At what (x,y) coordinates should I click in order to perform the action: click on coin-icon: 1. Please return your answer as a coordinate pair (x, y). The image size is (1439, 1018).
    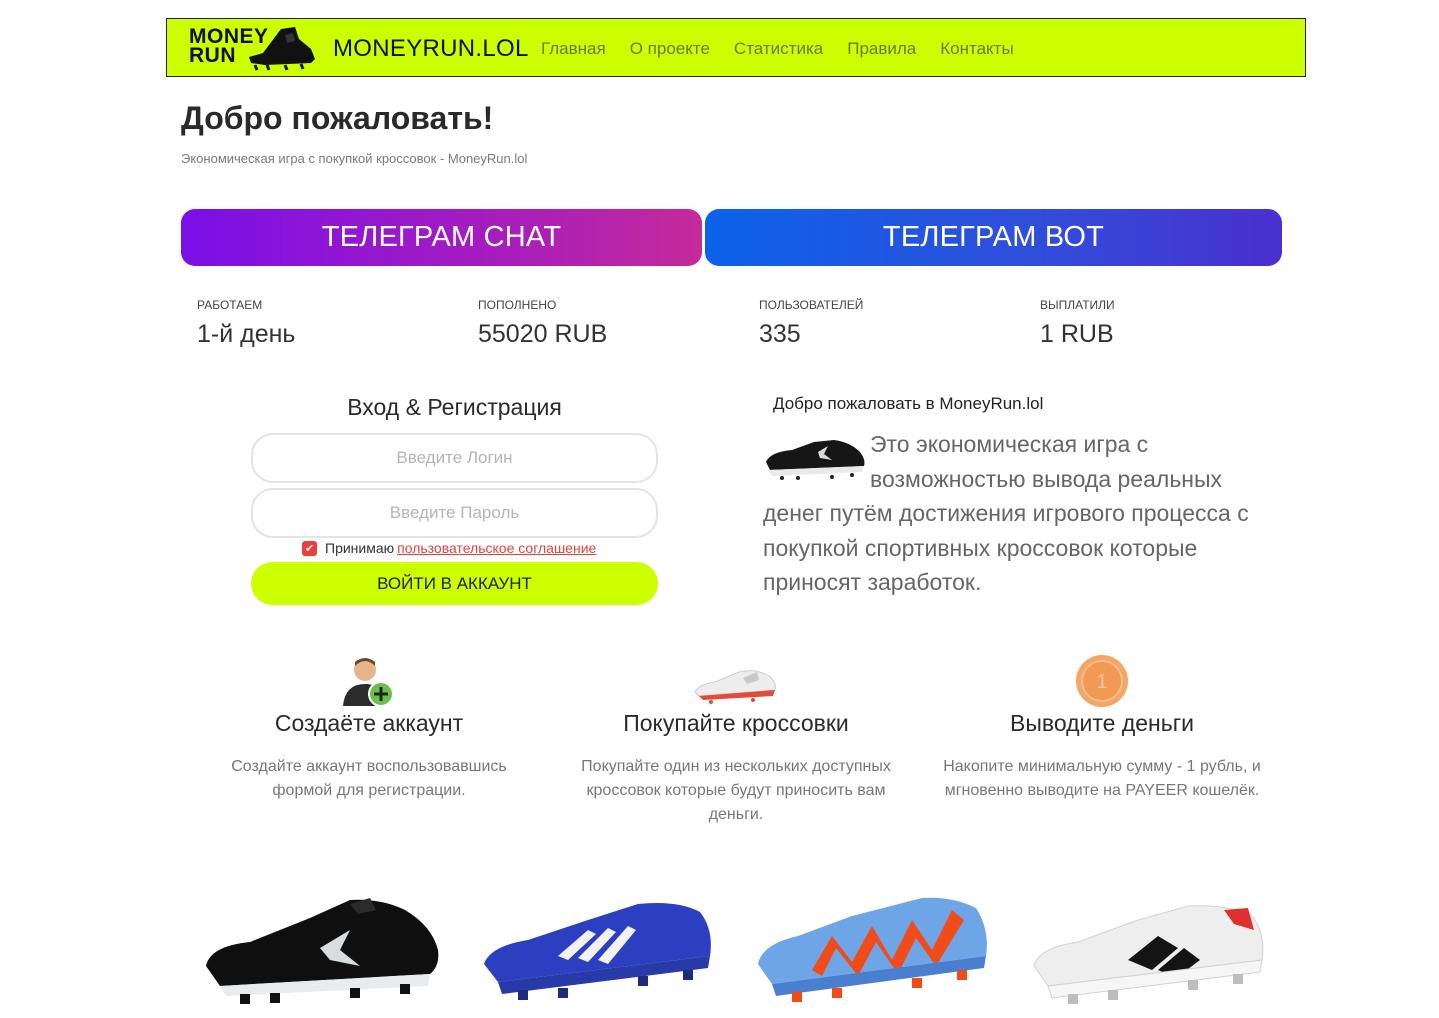
    Looking at the image, I should click on (1102, 681).